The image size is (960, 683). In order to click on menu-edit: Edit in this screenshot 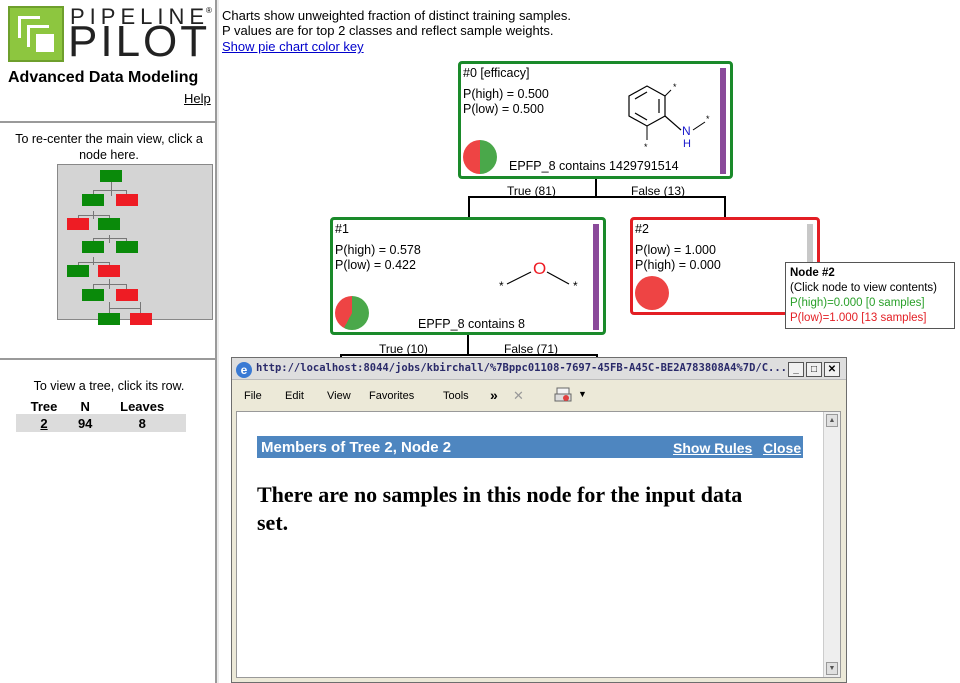, I will do `click(294, 396)`.